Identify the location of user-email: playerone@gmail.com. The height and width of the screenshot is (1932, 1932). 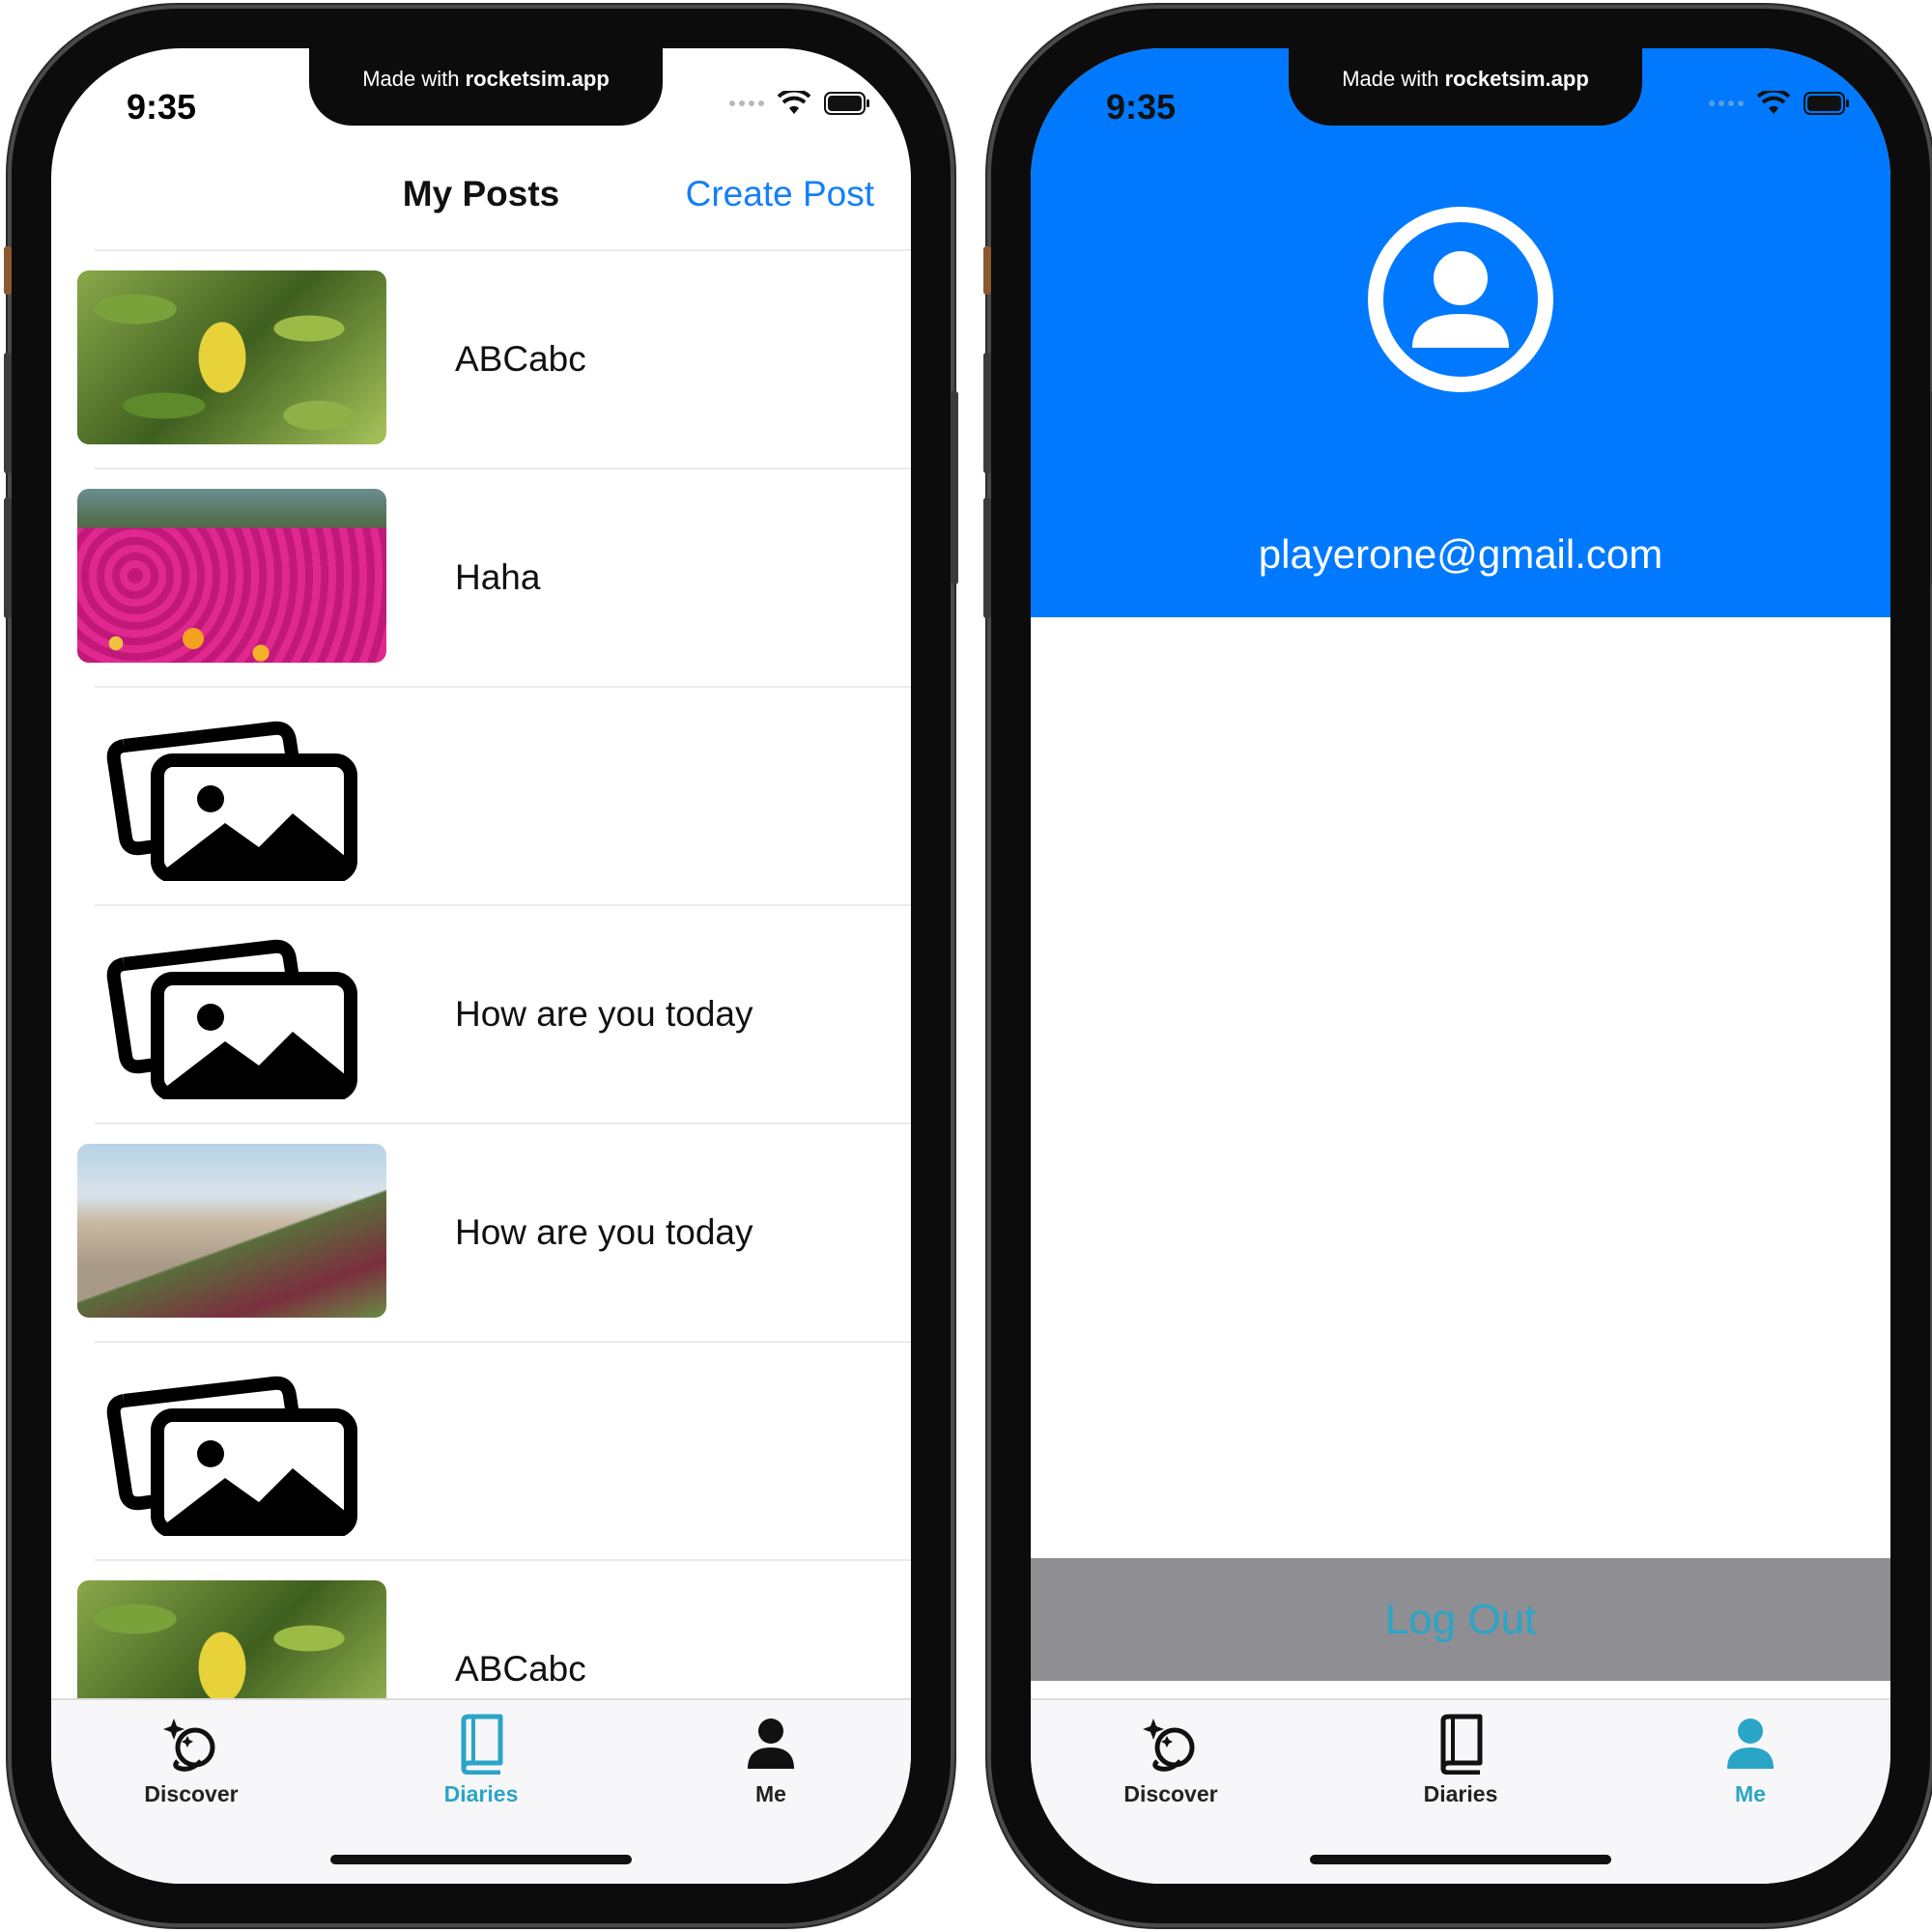
(1460, 554).